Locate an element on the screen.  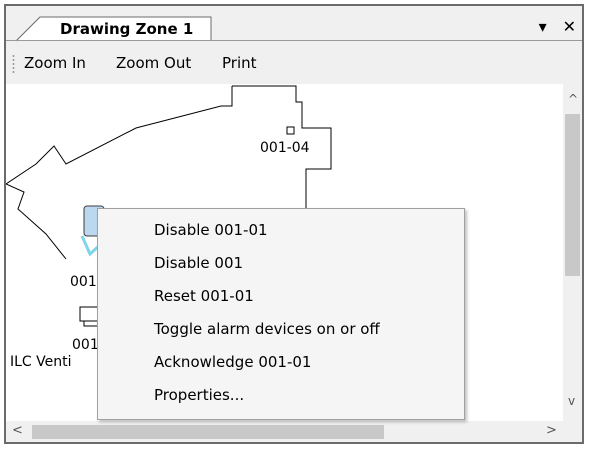
scroll-down-icon: v is located at coordinates (571, 401).